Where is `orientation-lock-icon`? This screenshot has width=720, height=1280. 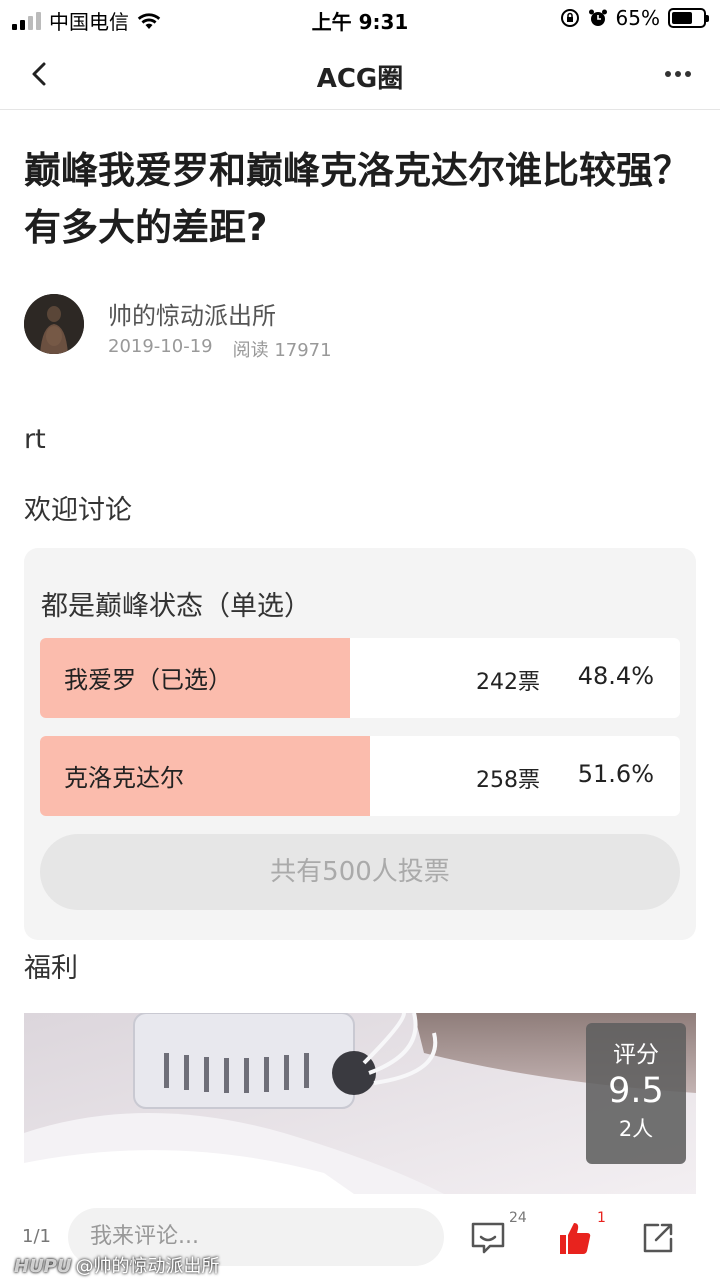 orientation-lock-icon is located at coordinates (569, 18).